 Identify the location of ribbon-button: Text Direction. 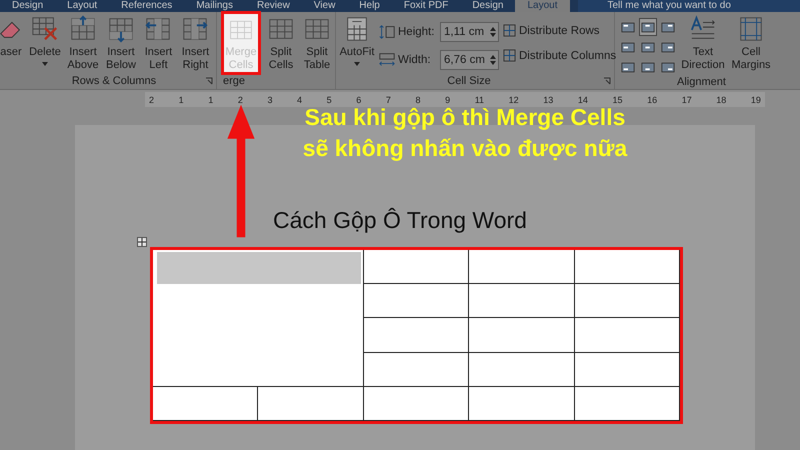
(703, 42).